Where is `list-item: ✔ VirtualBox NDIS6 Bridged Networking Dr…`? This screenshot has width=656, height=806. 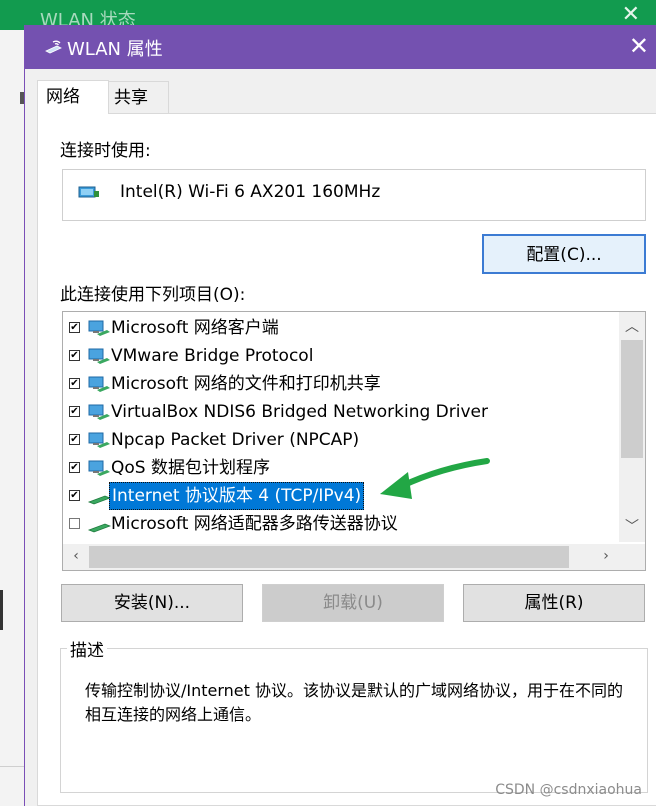
list-item: ✔ VirtualBox NDIS6 Bridged Networking Dr… is located at coordinates (341, 412).